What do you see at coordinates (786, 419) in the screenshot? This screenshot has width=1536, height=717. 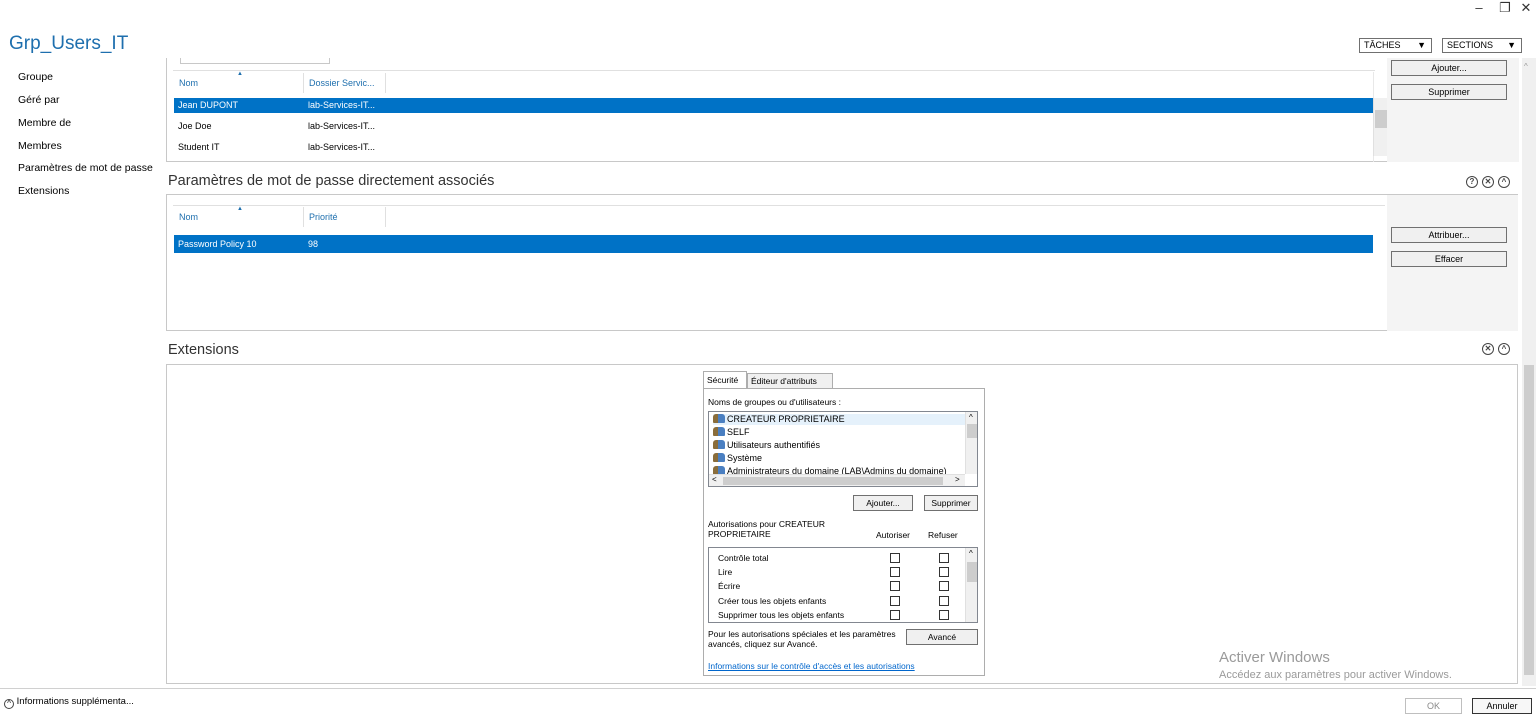 I see `user-name: CREATEUR PROPRIETAIRE` at bounding box center [786, 419].